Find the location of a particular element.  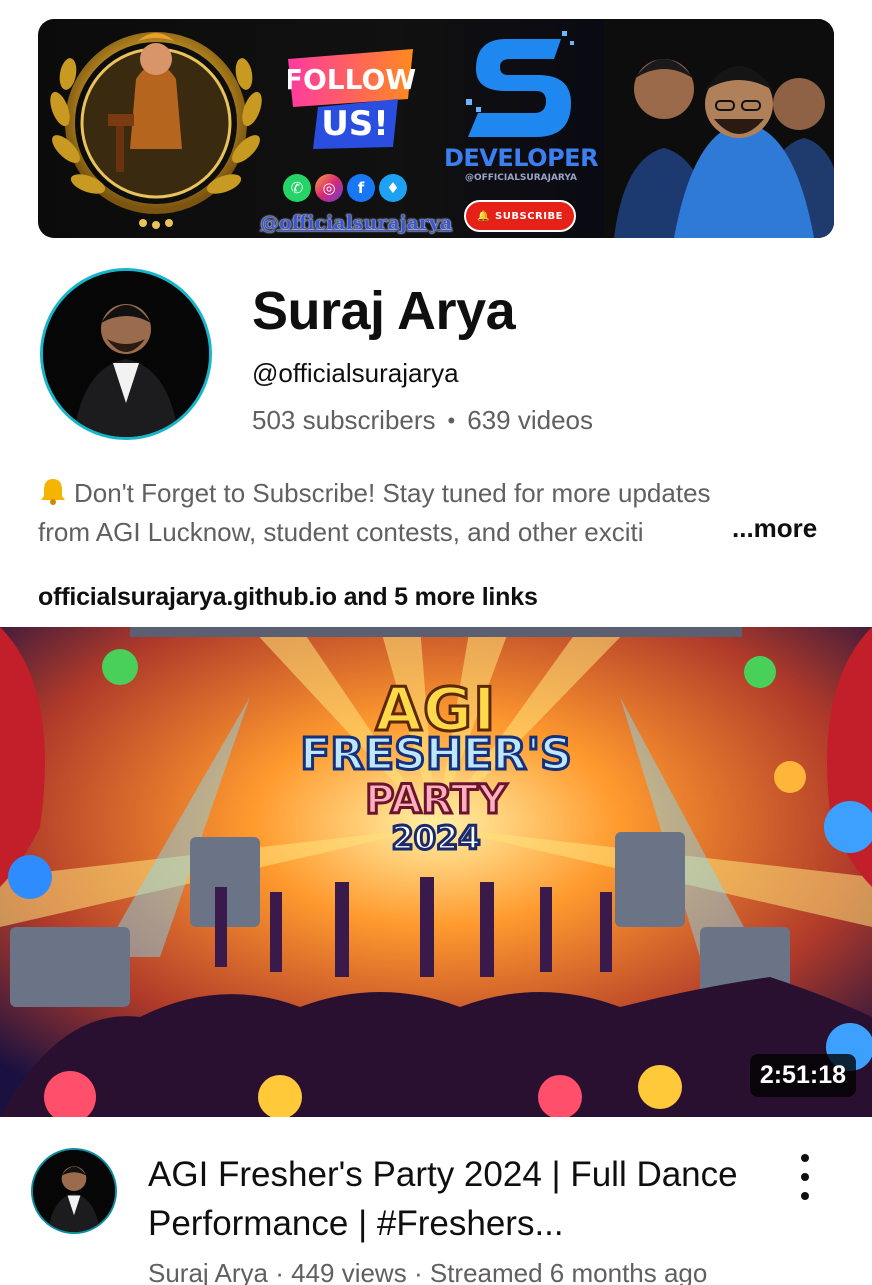

channel-stats: 503 subscribers • 639 videos is located at coordinates (422, 420).